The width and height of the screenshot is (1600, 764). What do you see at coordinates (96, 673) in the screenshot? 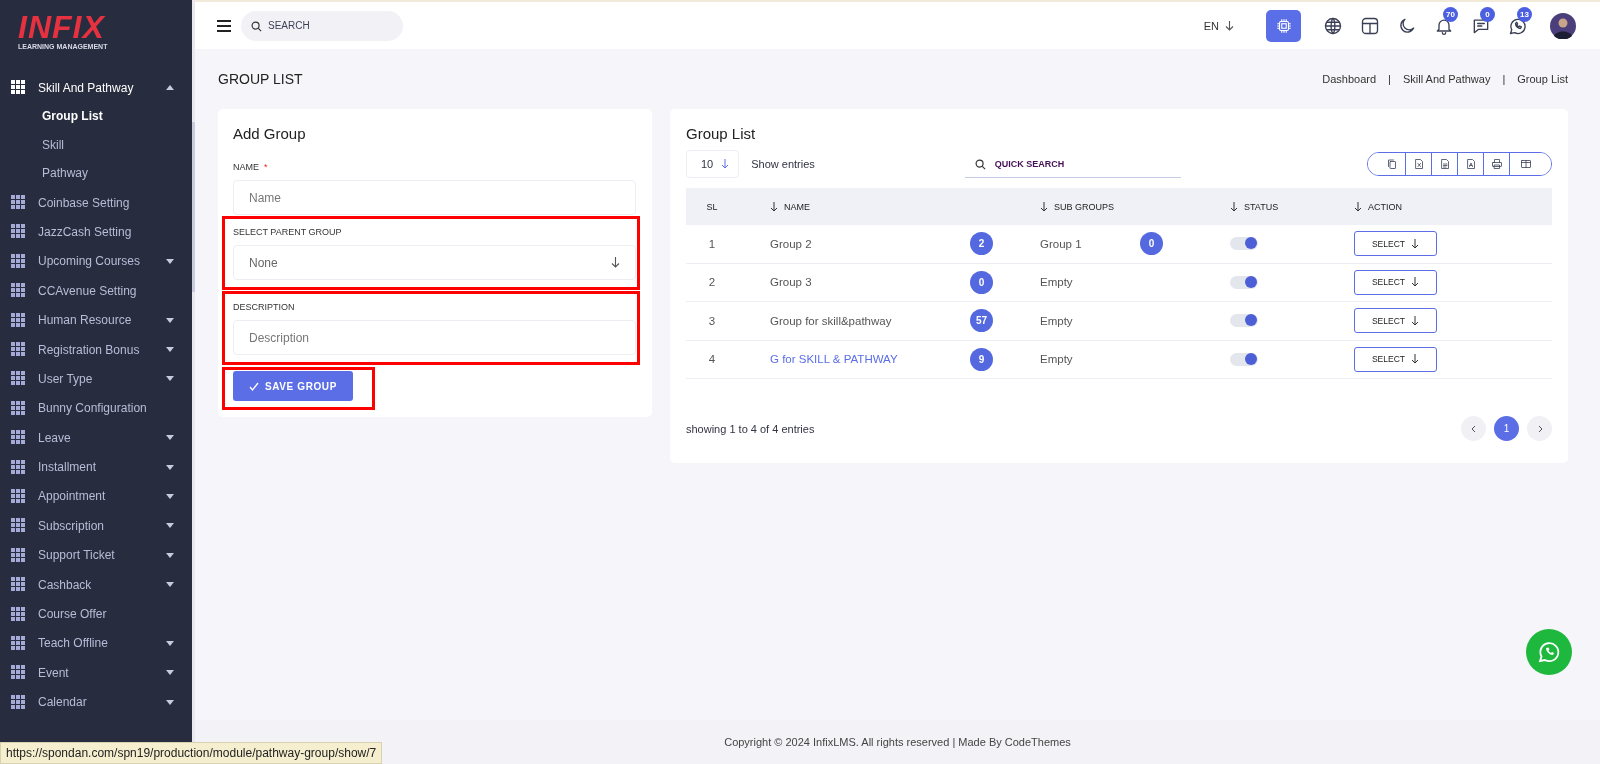
I see `sidebar-item: Event` at bounding box center [96, 673].